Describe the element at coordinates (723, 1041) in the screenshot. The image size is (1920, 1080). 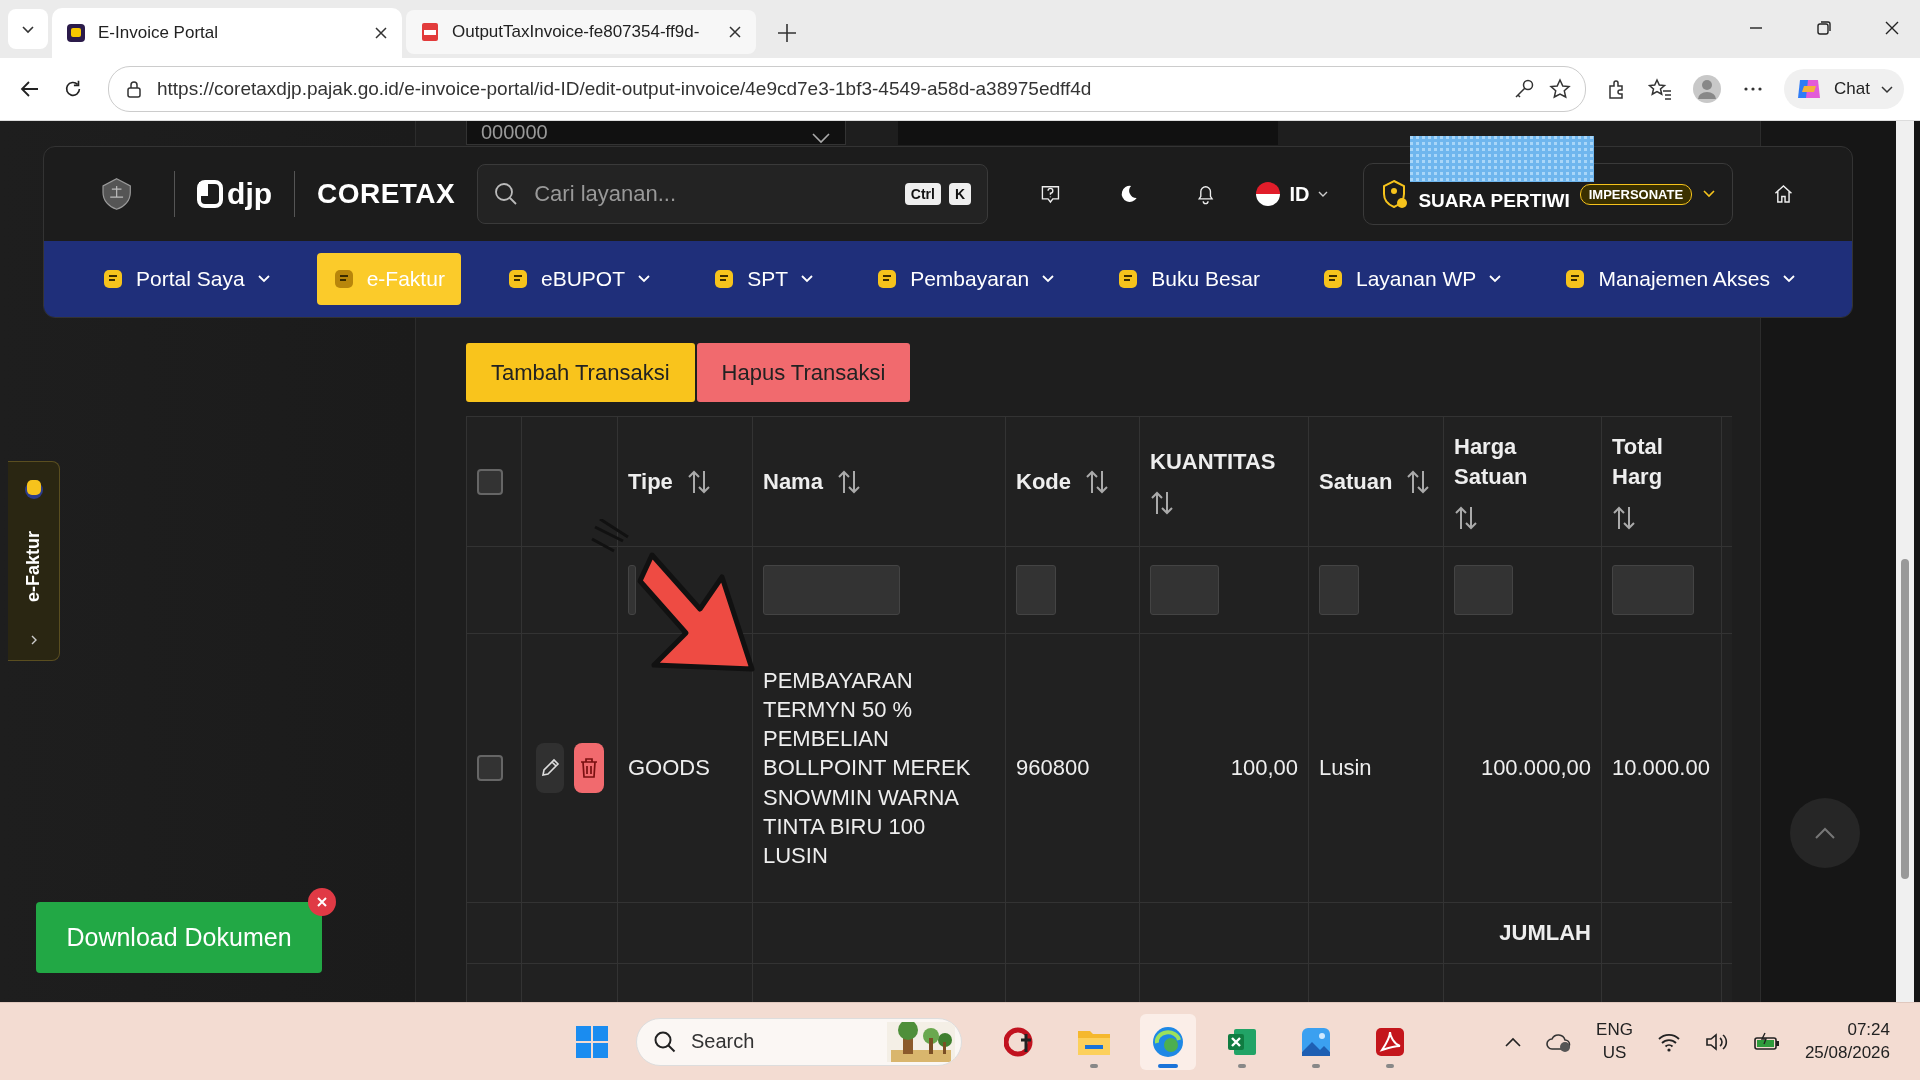
I see `search-placeholder: Search` at that location.